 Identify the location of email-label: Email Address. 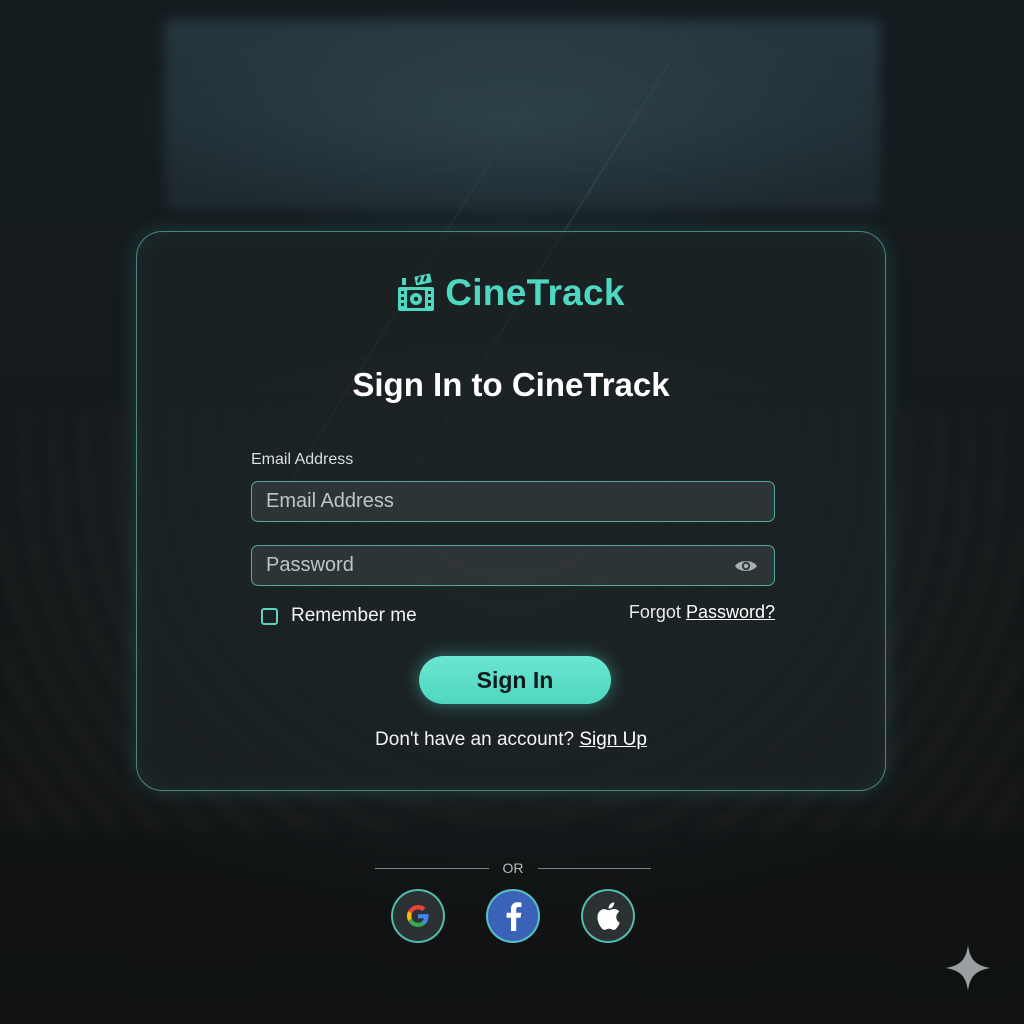
(302, 459).